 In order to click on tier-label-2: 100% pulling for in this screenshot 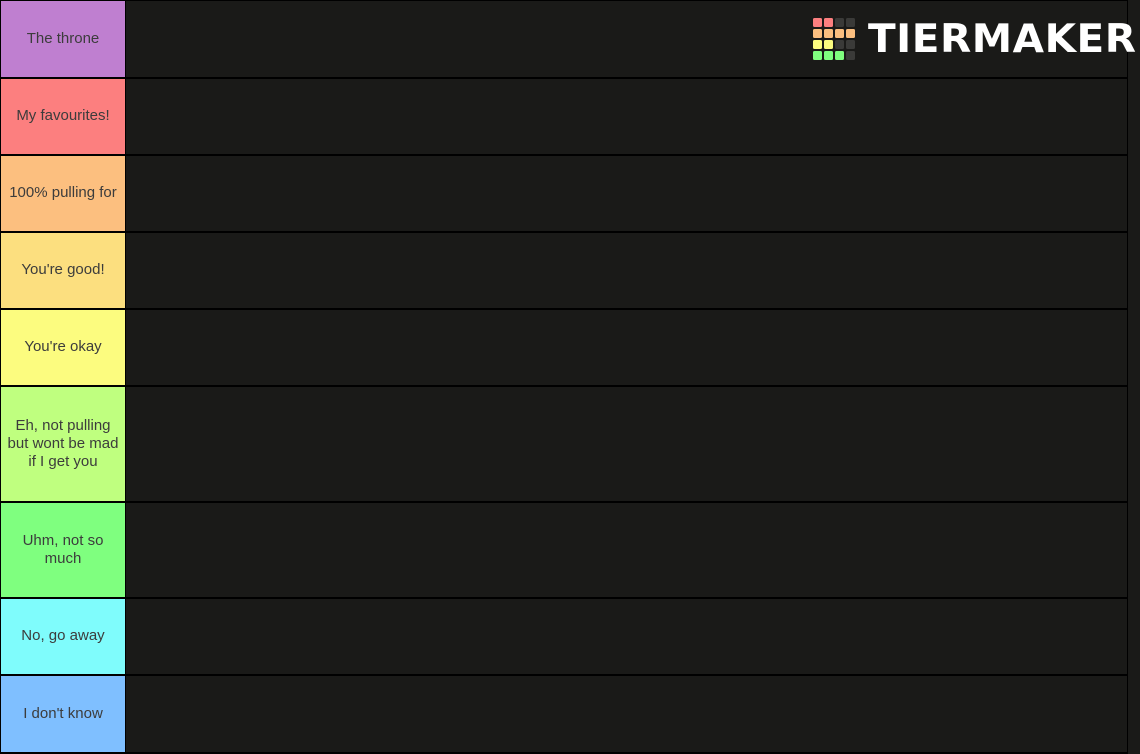, I will do `click(63, 193)`.